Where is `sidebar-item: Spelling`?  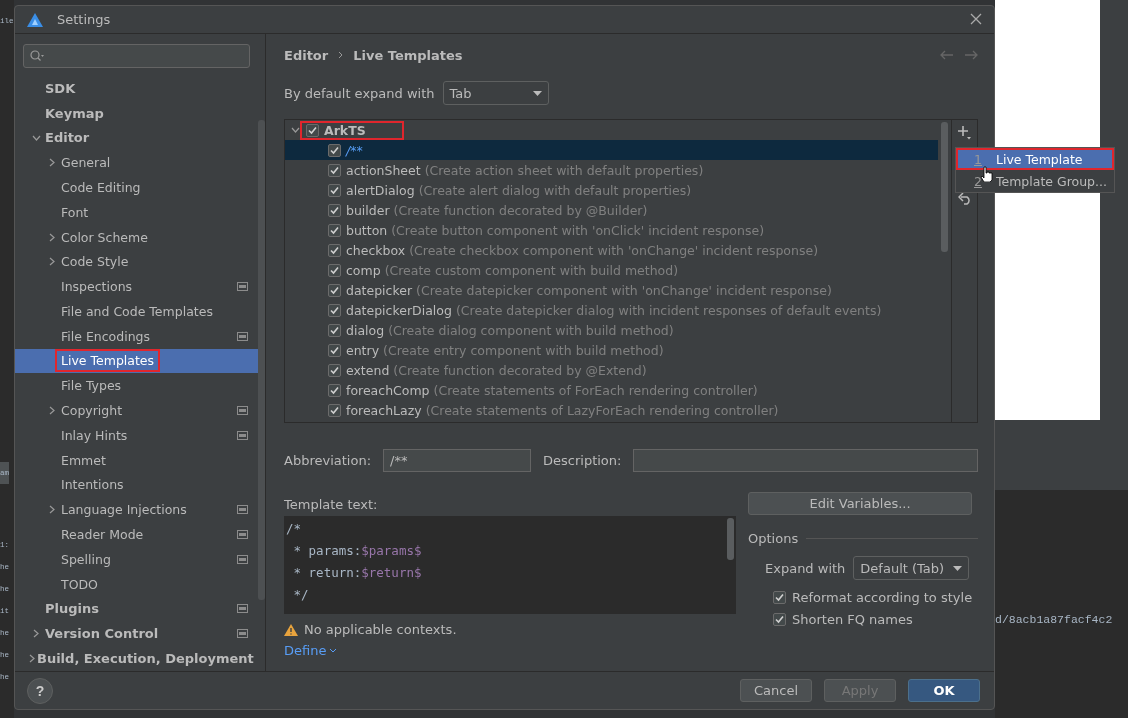 sidebar-item: Spelling is located at coordinates (136, 559).